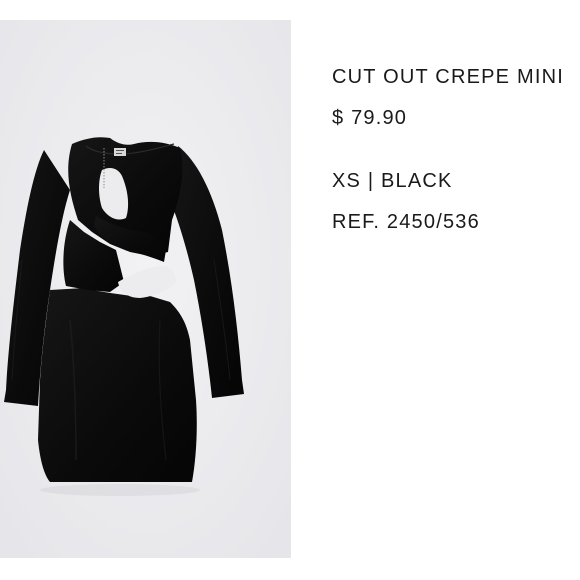 The height and width of the screenshot is (580, 580). Describe the element at coordinates (406, 222) in the screenshot. I see `product-reference: REF. 2450/536` at that location.